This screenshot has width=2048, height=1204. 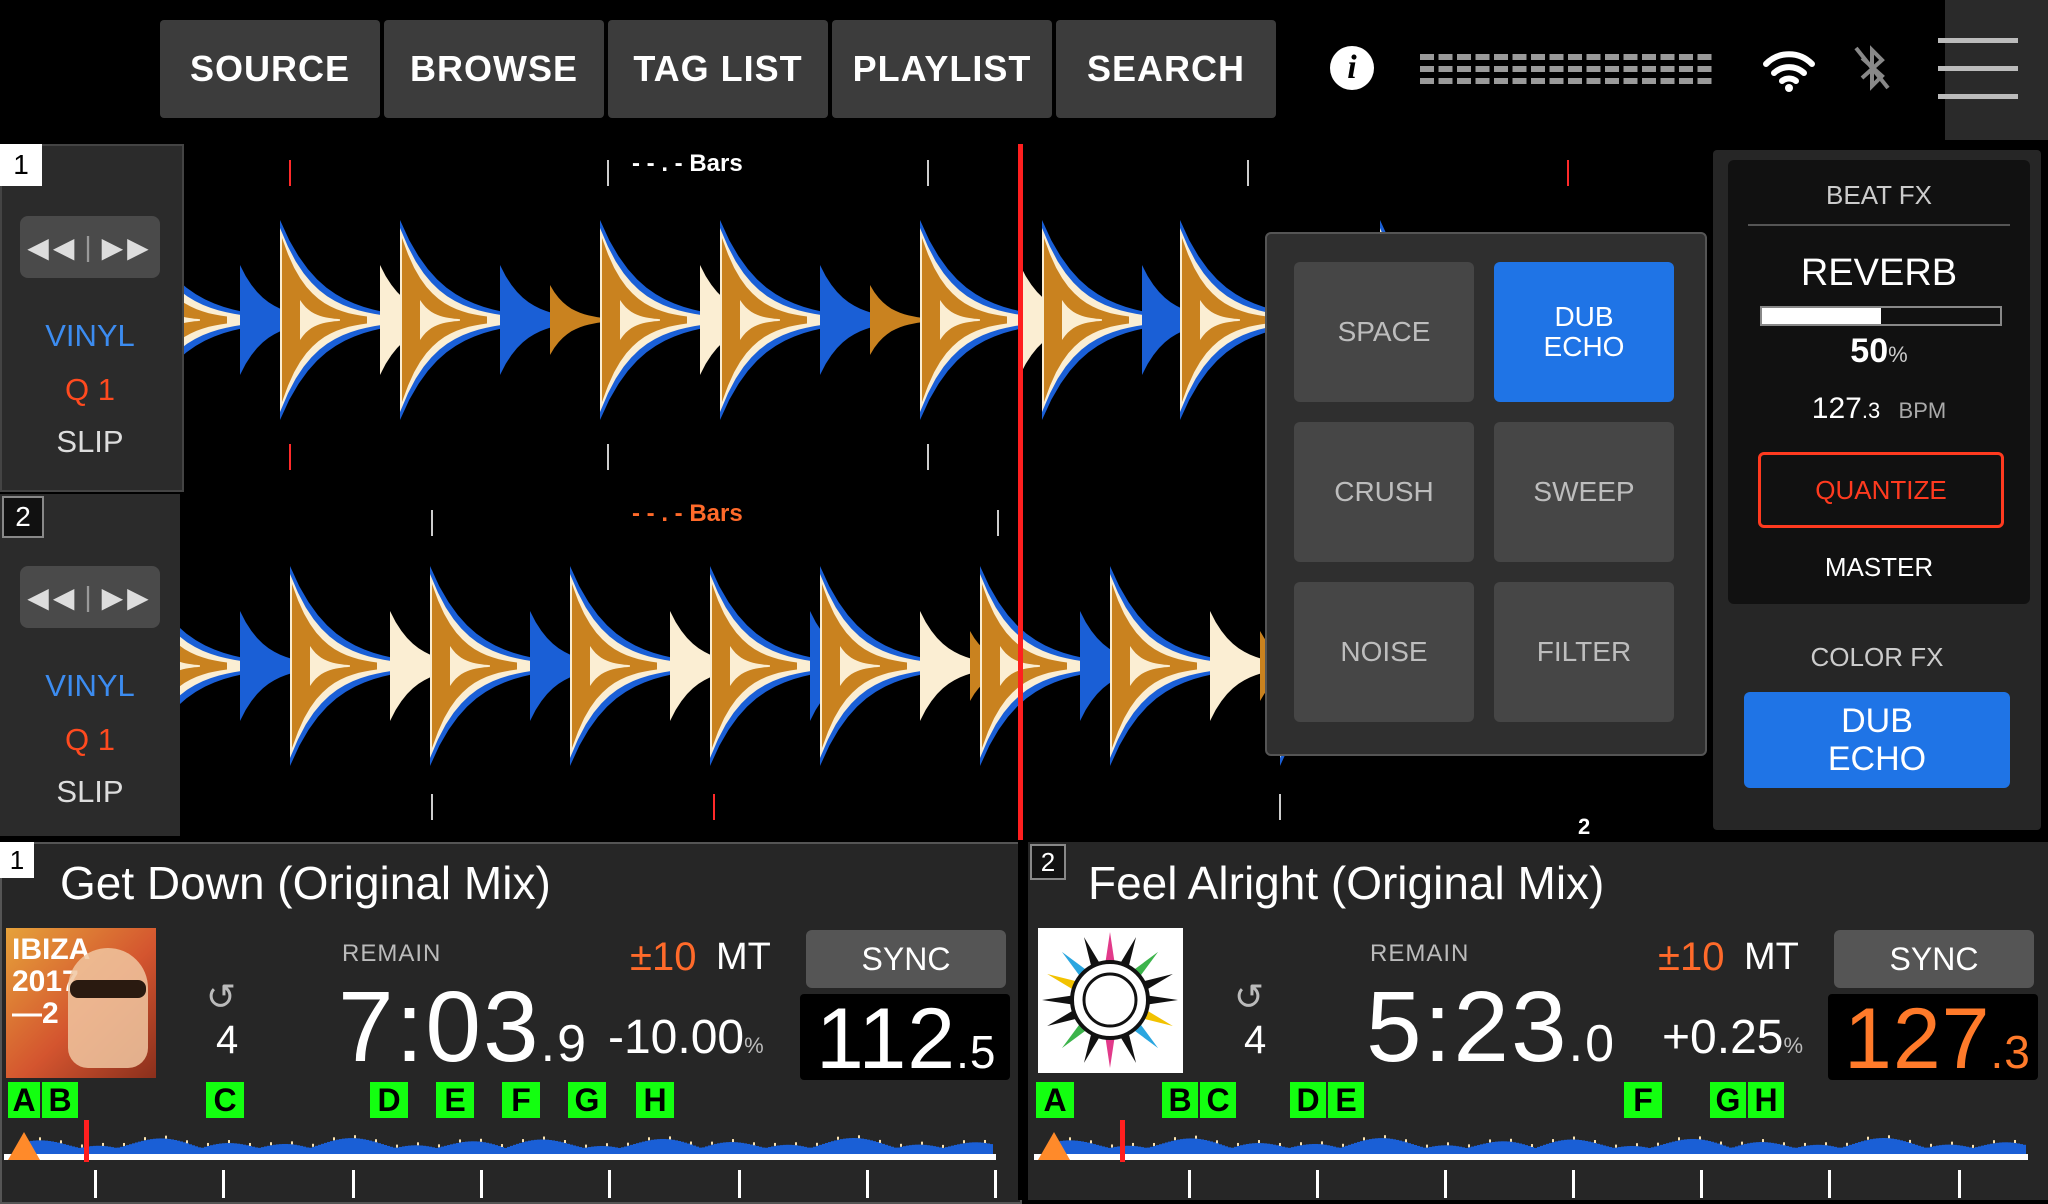 I want to click on deck2-cue-h: H, so click(x=1766, y=1100).